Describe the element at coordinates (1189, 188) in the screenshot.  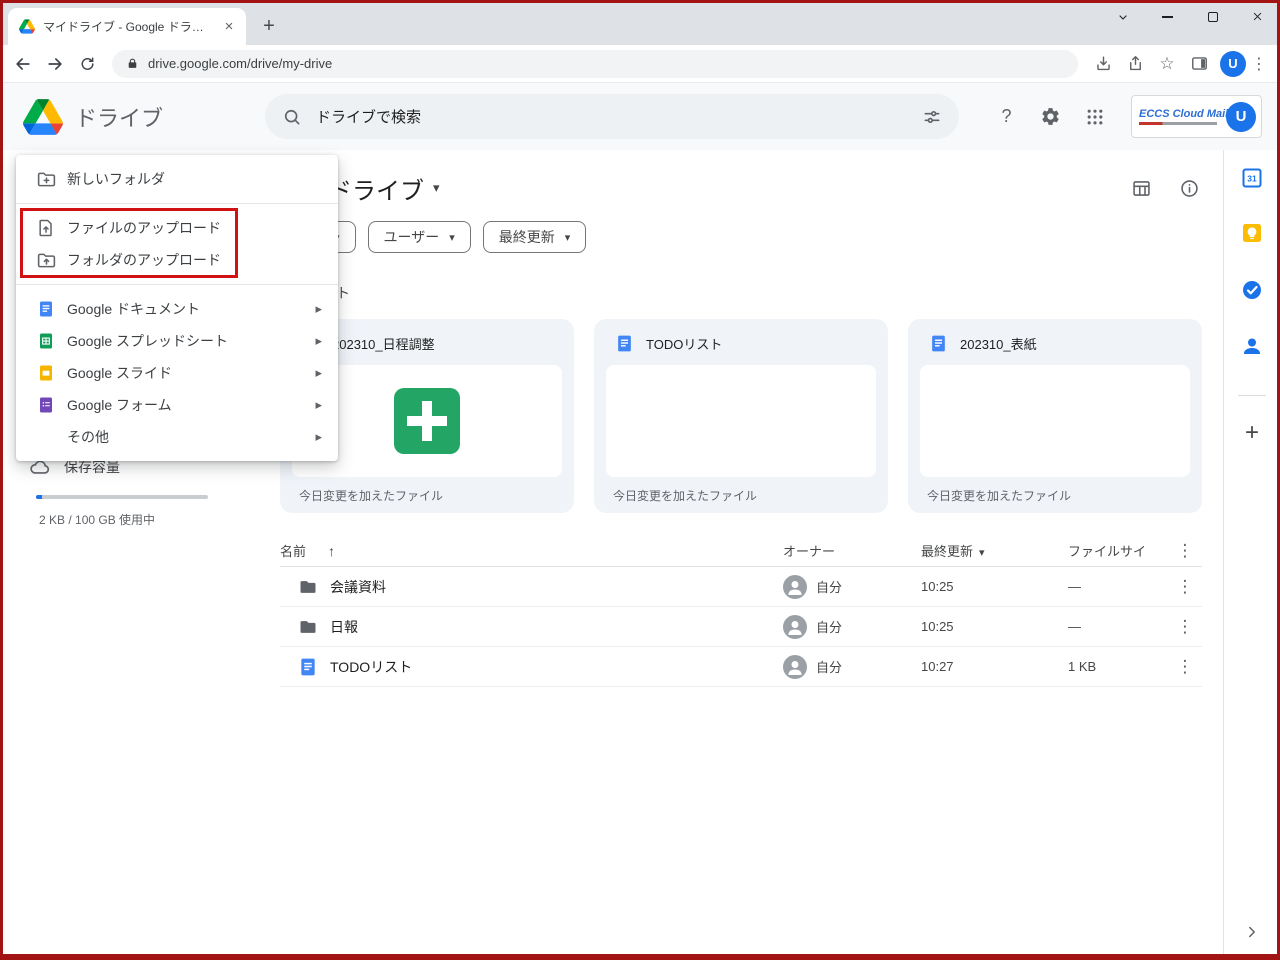
I see `details-button` at that location.